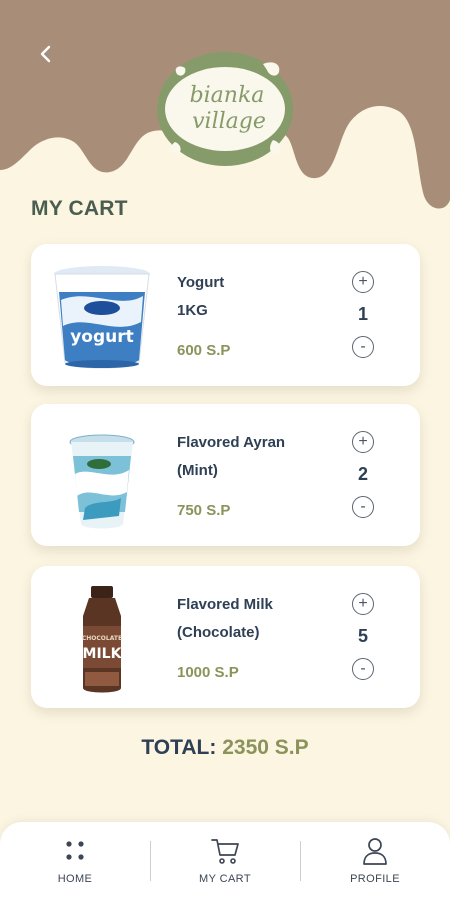 Image resolution: width=450 pixels, height=900 pixels. What do you see at coordinates (231, 442) in the screenshot?
I see `product-name: Flavored Ayran` at bounding box center [231, 442].